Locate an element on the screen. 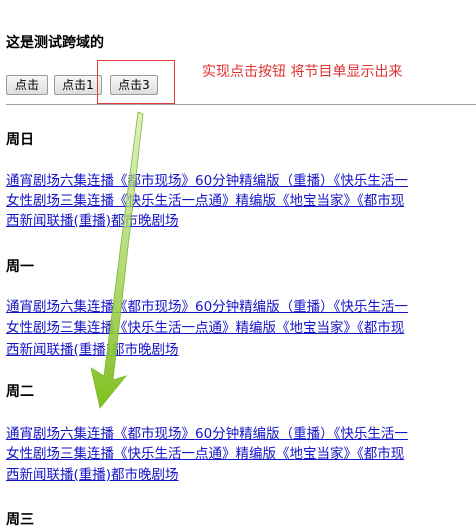 The height and width of the screenshot is (530, 476). day-title-wednesday: 周三 is located at coordinates (20, 520).